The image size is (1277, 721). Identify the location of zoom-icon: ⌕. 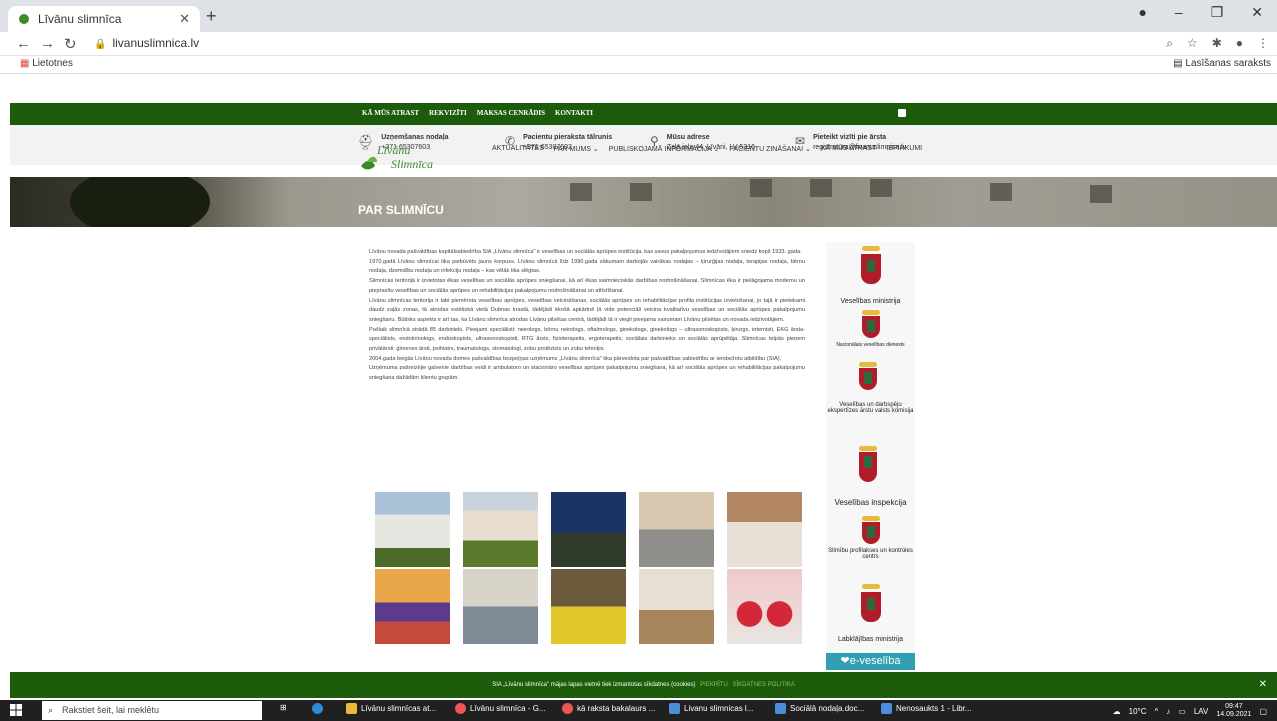
(1169, 43).